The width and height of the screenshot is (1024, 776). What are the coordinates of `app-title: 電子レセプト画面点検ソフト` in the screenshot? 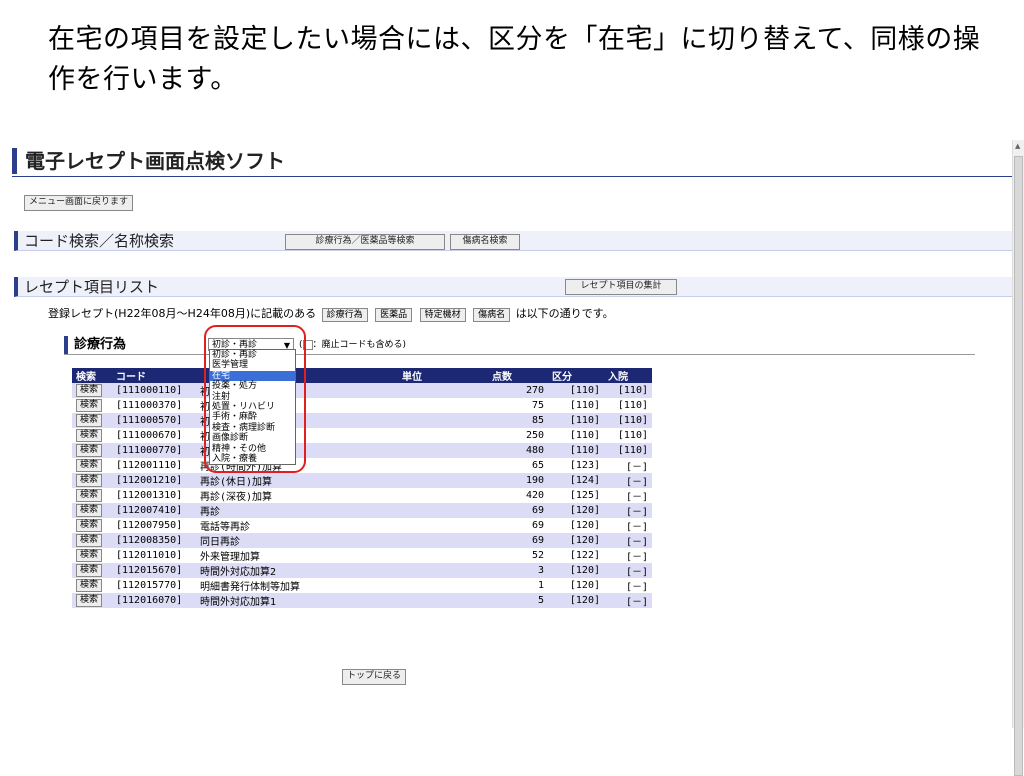 It's located at (148, 161).